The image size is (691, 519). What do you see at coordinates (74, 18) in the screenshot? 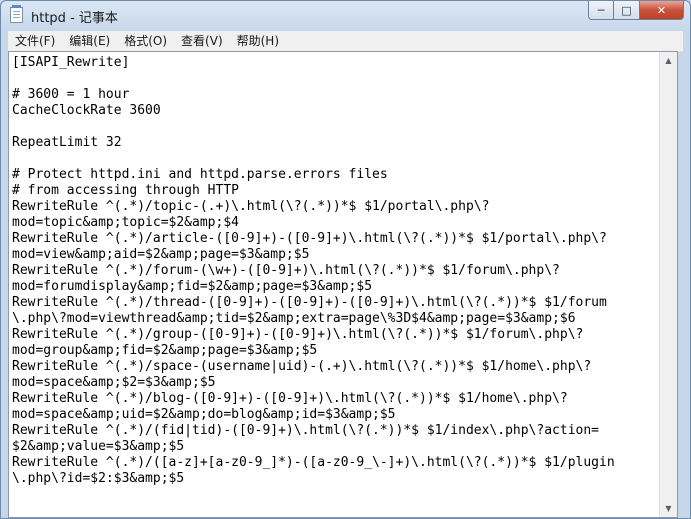
I see `window-title: httpd - 记事本` at bounding box center [74, 18].